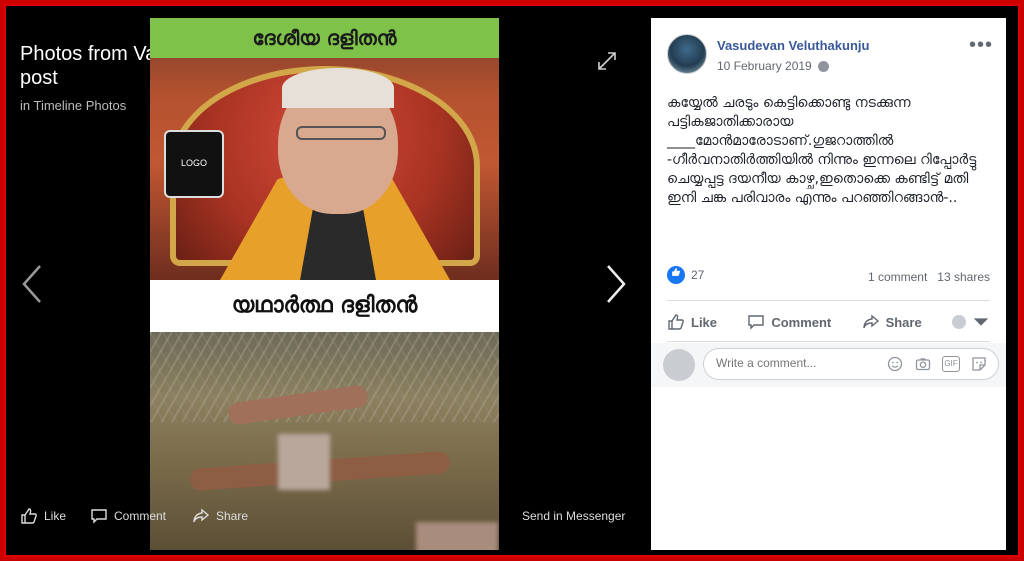 The height and width of the screenshot is (561, 1024). Describe the element at coordinates (140, 516) in the screenshot. I see `viewer-comment-label: Comment` at that location.